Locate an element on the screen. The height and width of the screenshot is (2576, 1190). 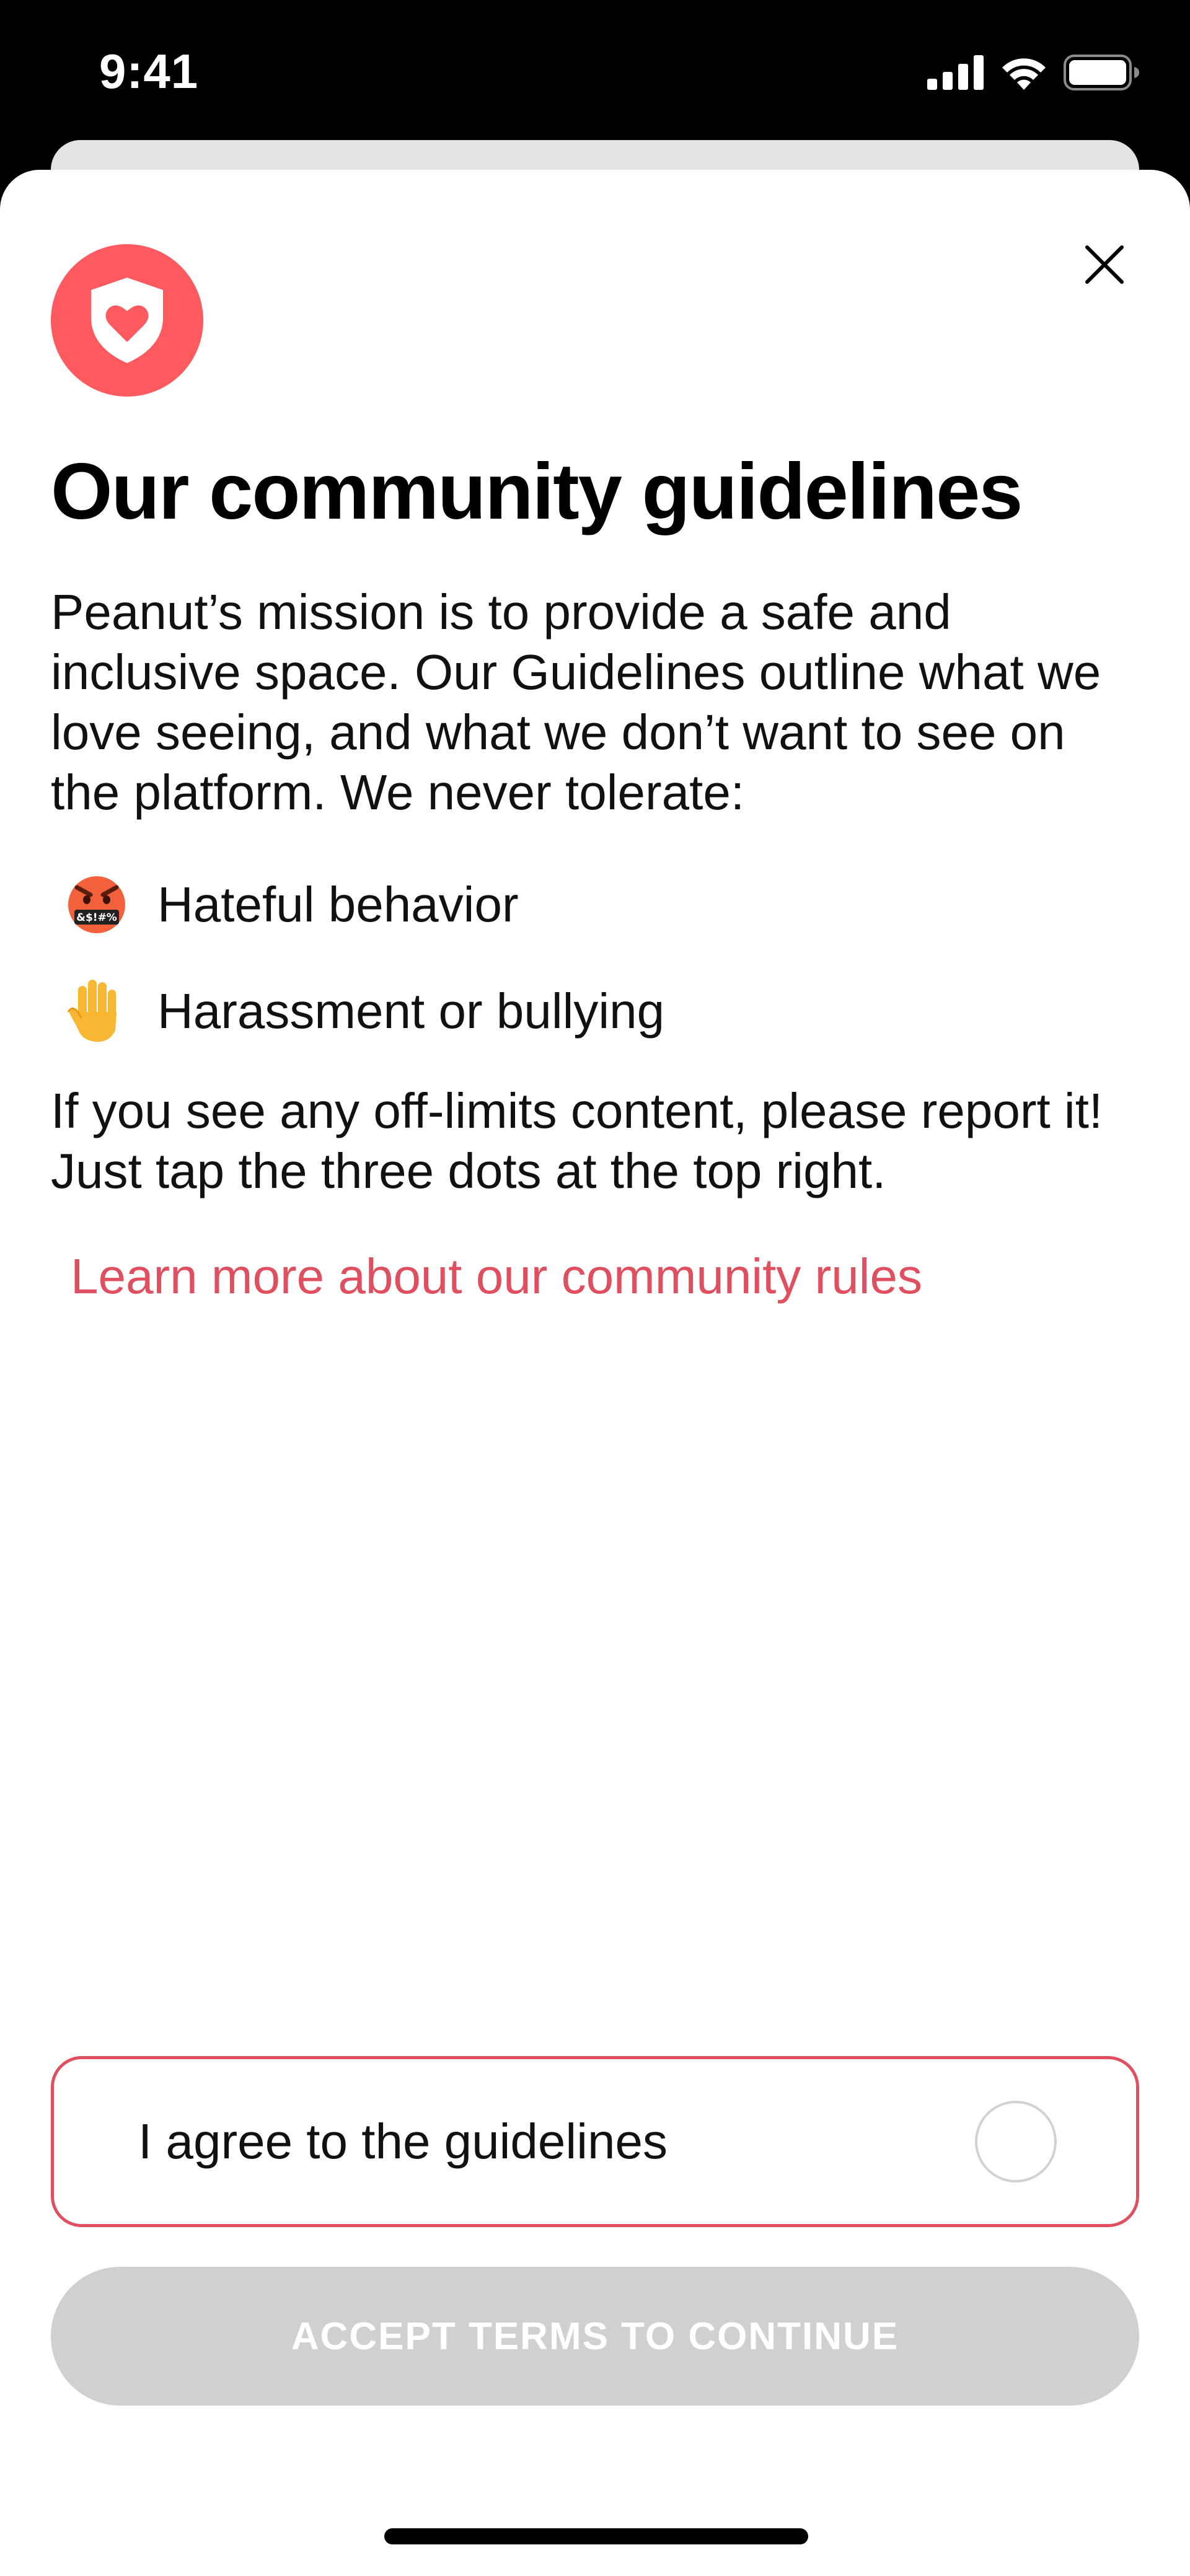
home-indicator is located at coordinates (596, 2536).